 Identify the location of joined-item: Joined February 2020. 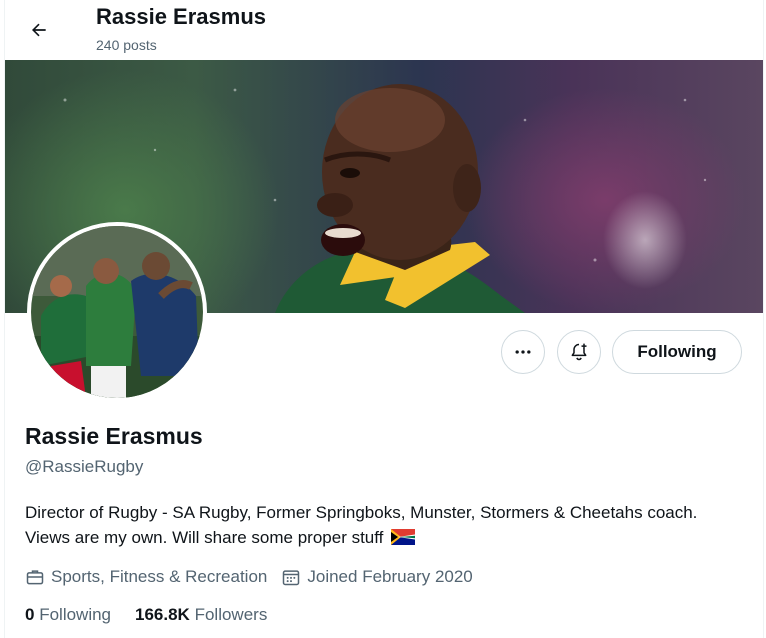
(377, 577).